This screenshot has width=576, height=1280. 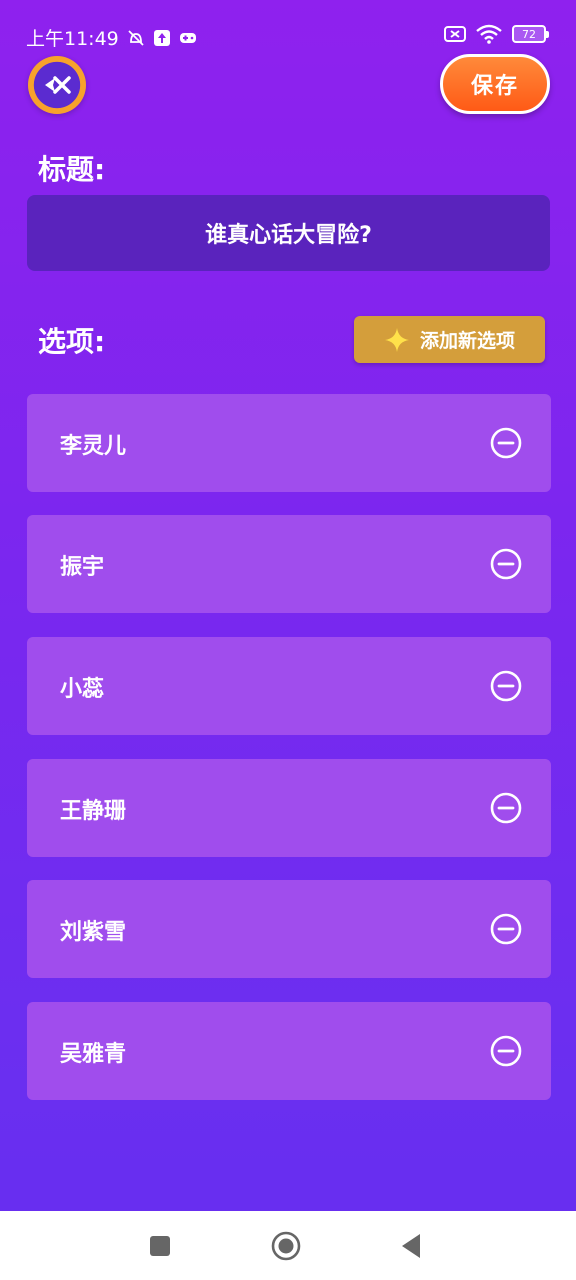 What do you see at coordinates (489, 34) in the screenshot?
I see `wifi-icon` at bounding box center [489, 34].